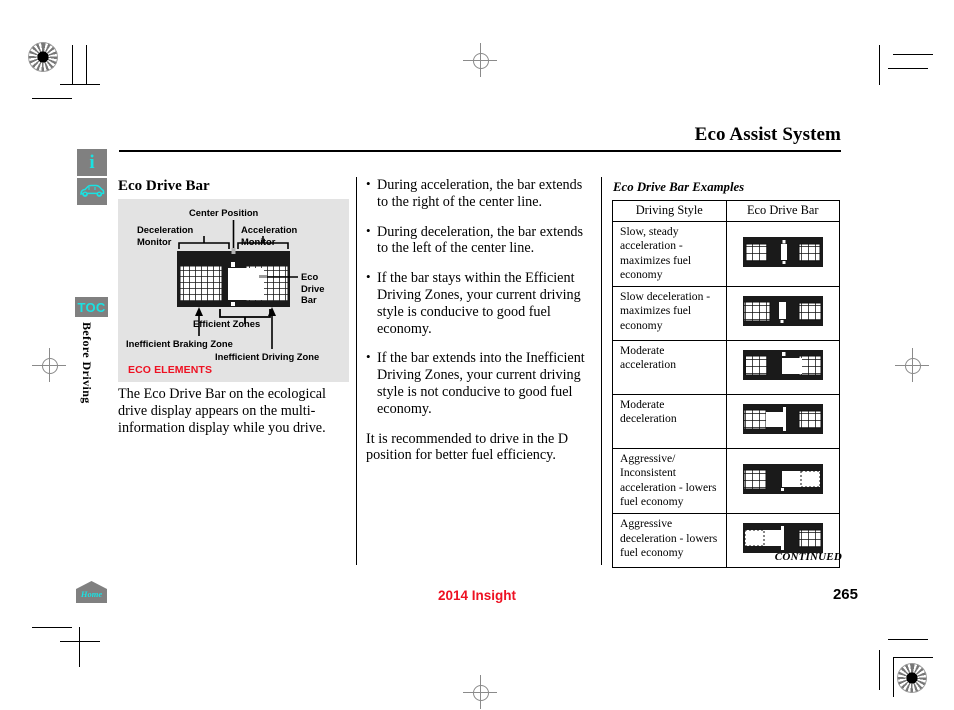  What do you see at coordinates (79, 647) in the screenshot?
I see `crop-mark-bottom-left-v` at bounding box center [79, 647].